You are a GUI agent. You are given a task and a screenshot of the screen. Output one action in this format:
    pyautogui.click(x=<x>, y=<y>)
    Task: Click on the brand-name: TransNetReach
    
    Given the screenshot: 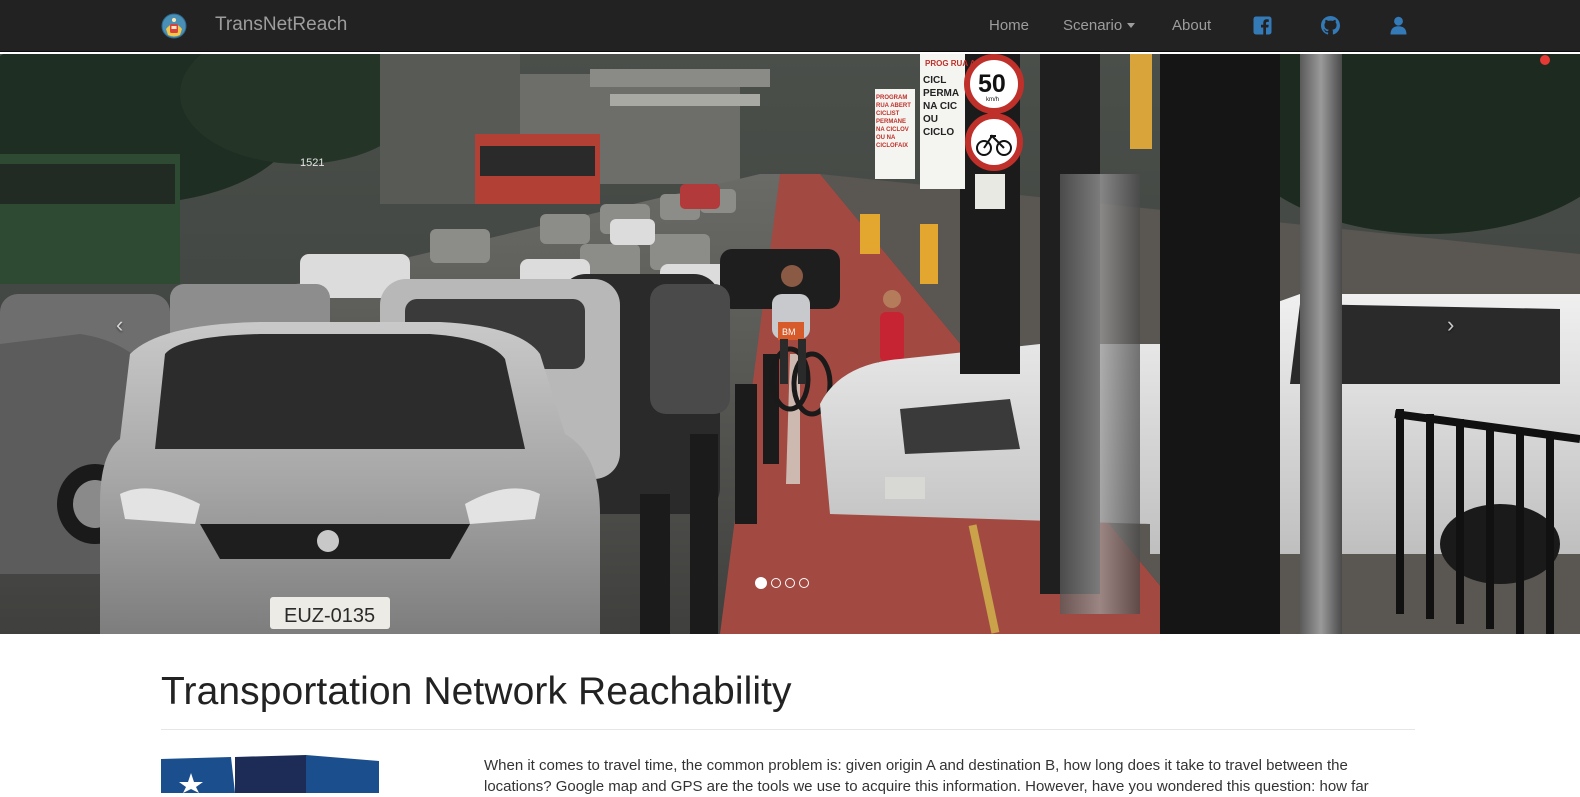 What is the action you would take?
    pyautogui.click(x=281, y=25)
    